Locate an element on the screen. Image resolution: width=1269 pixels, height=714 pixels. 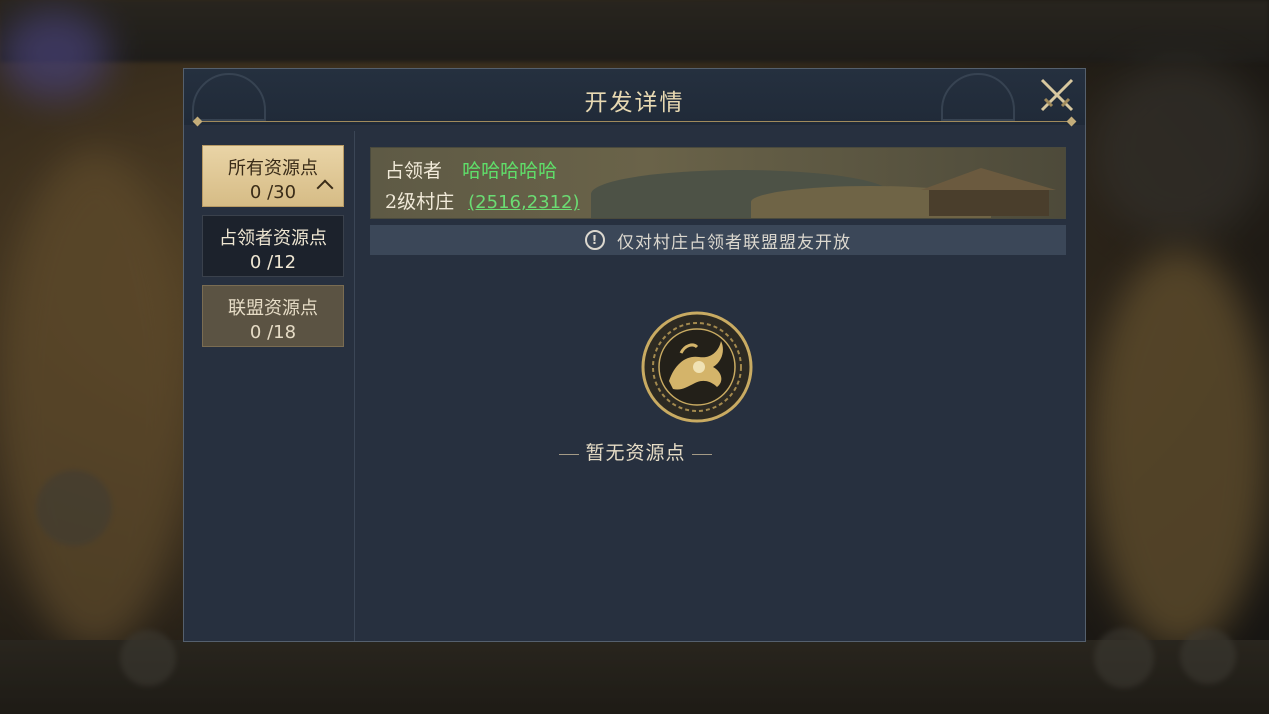
tab-occupier-resources: 占领者资源点 0 /12 is located at coordinates (273, 246).